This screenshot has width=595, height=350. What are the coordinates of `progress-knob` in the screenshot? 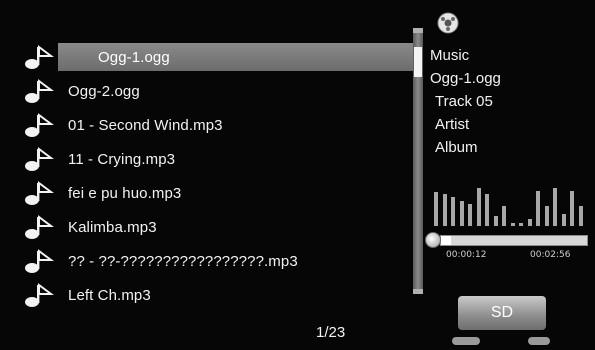 It's located at (433, 240).